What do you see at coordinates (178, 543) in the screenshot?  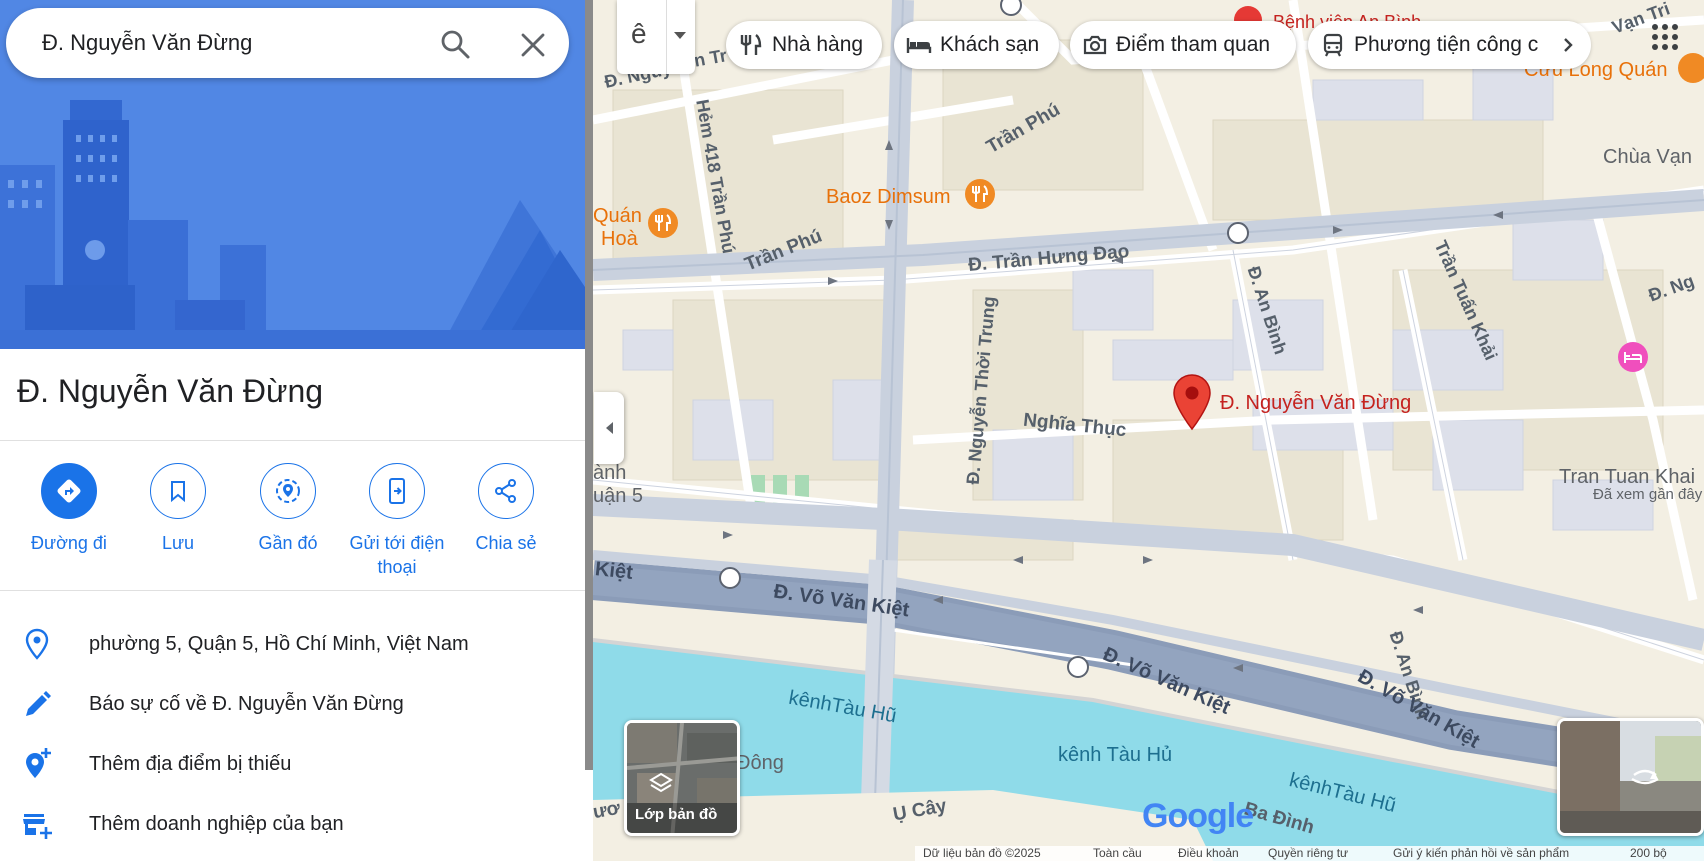 I see `save-label: Lưu` at bounding box center [178, 543].